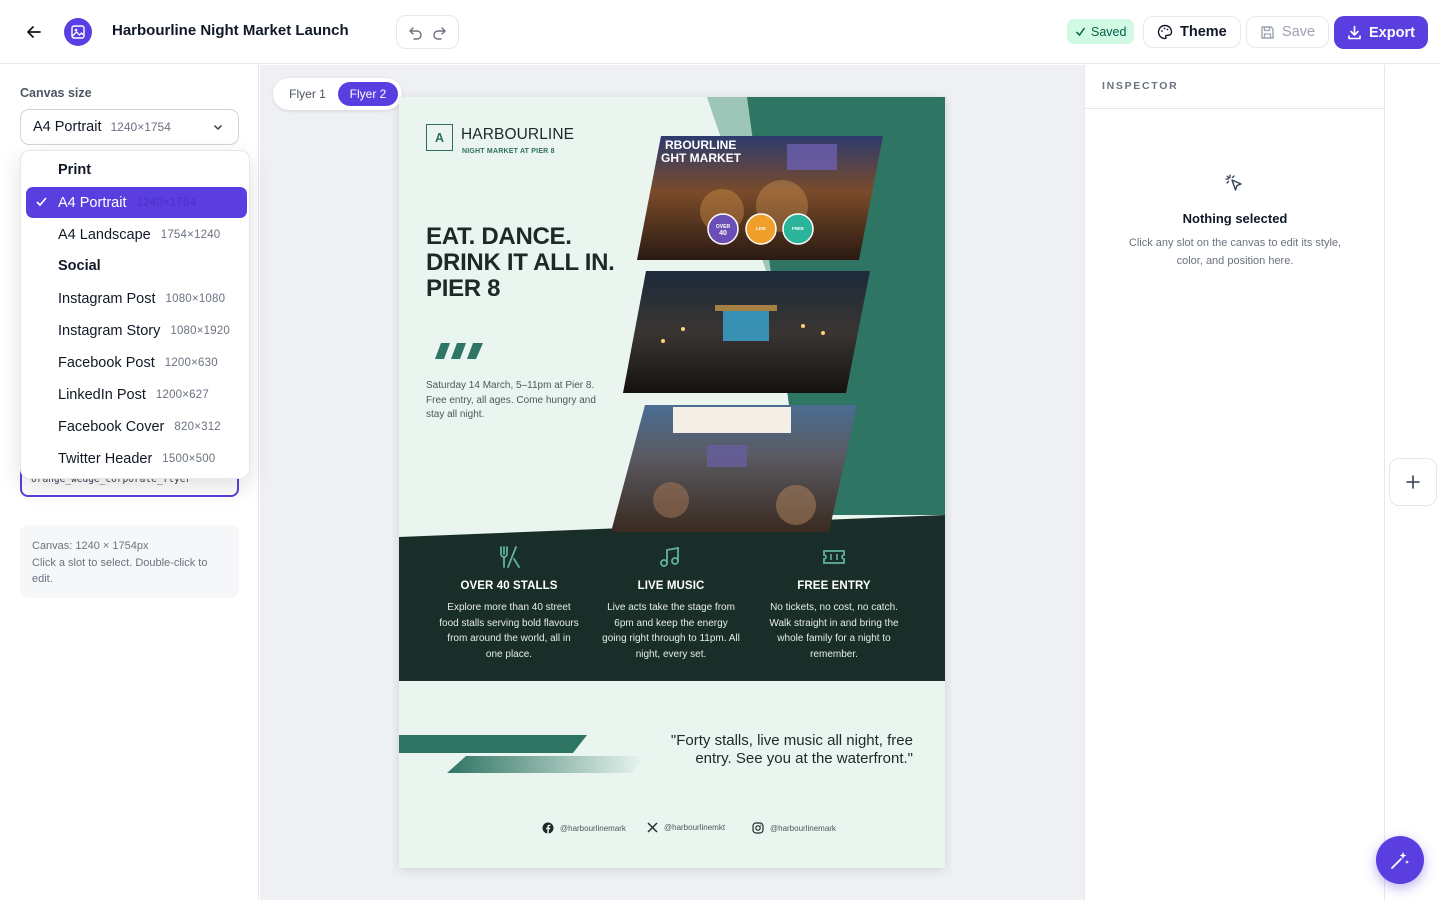  Describe the element at coordinates (761, 228) in the screenshot. I see `svg-text: LIVE` at that location.